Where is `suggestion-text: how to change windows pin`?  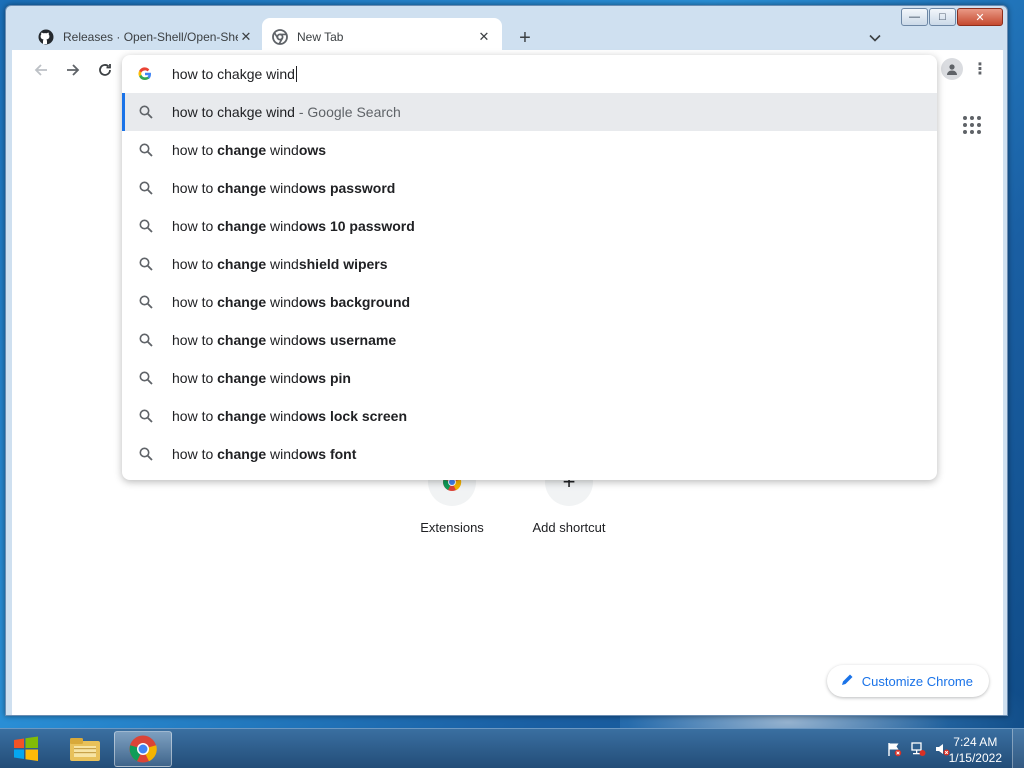
suggestion-text: how to change windows pin is located at coordinates (261, 378).